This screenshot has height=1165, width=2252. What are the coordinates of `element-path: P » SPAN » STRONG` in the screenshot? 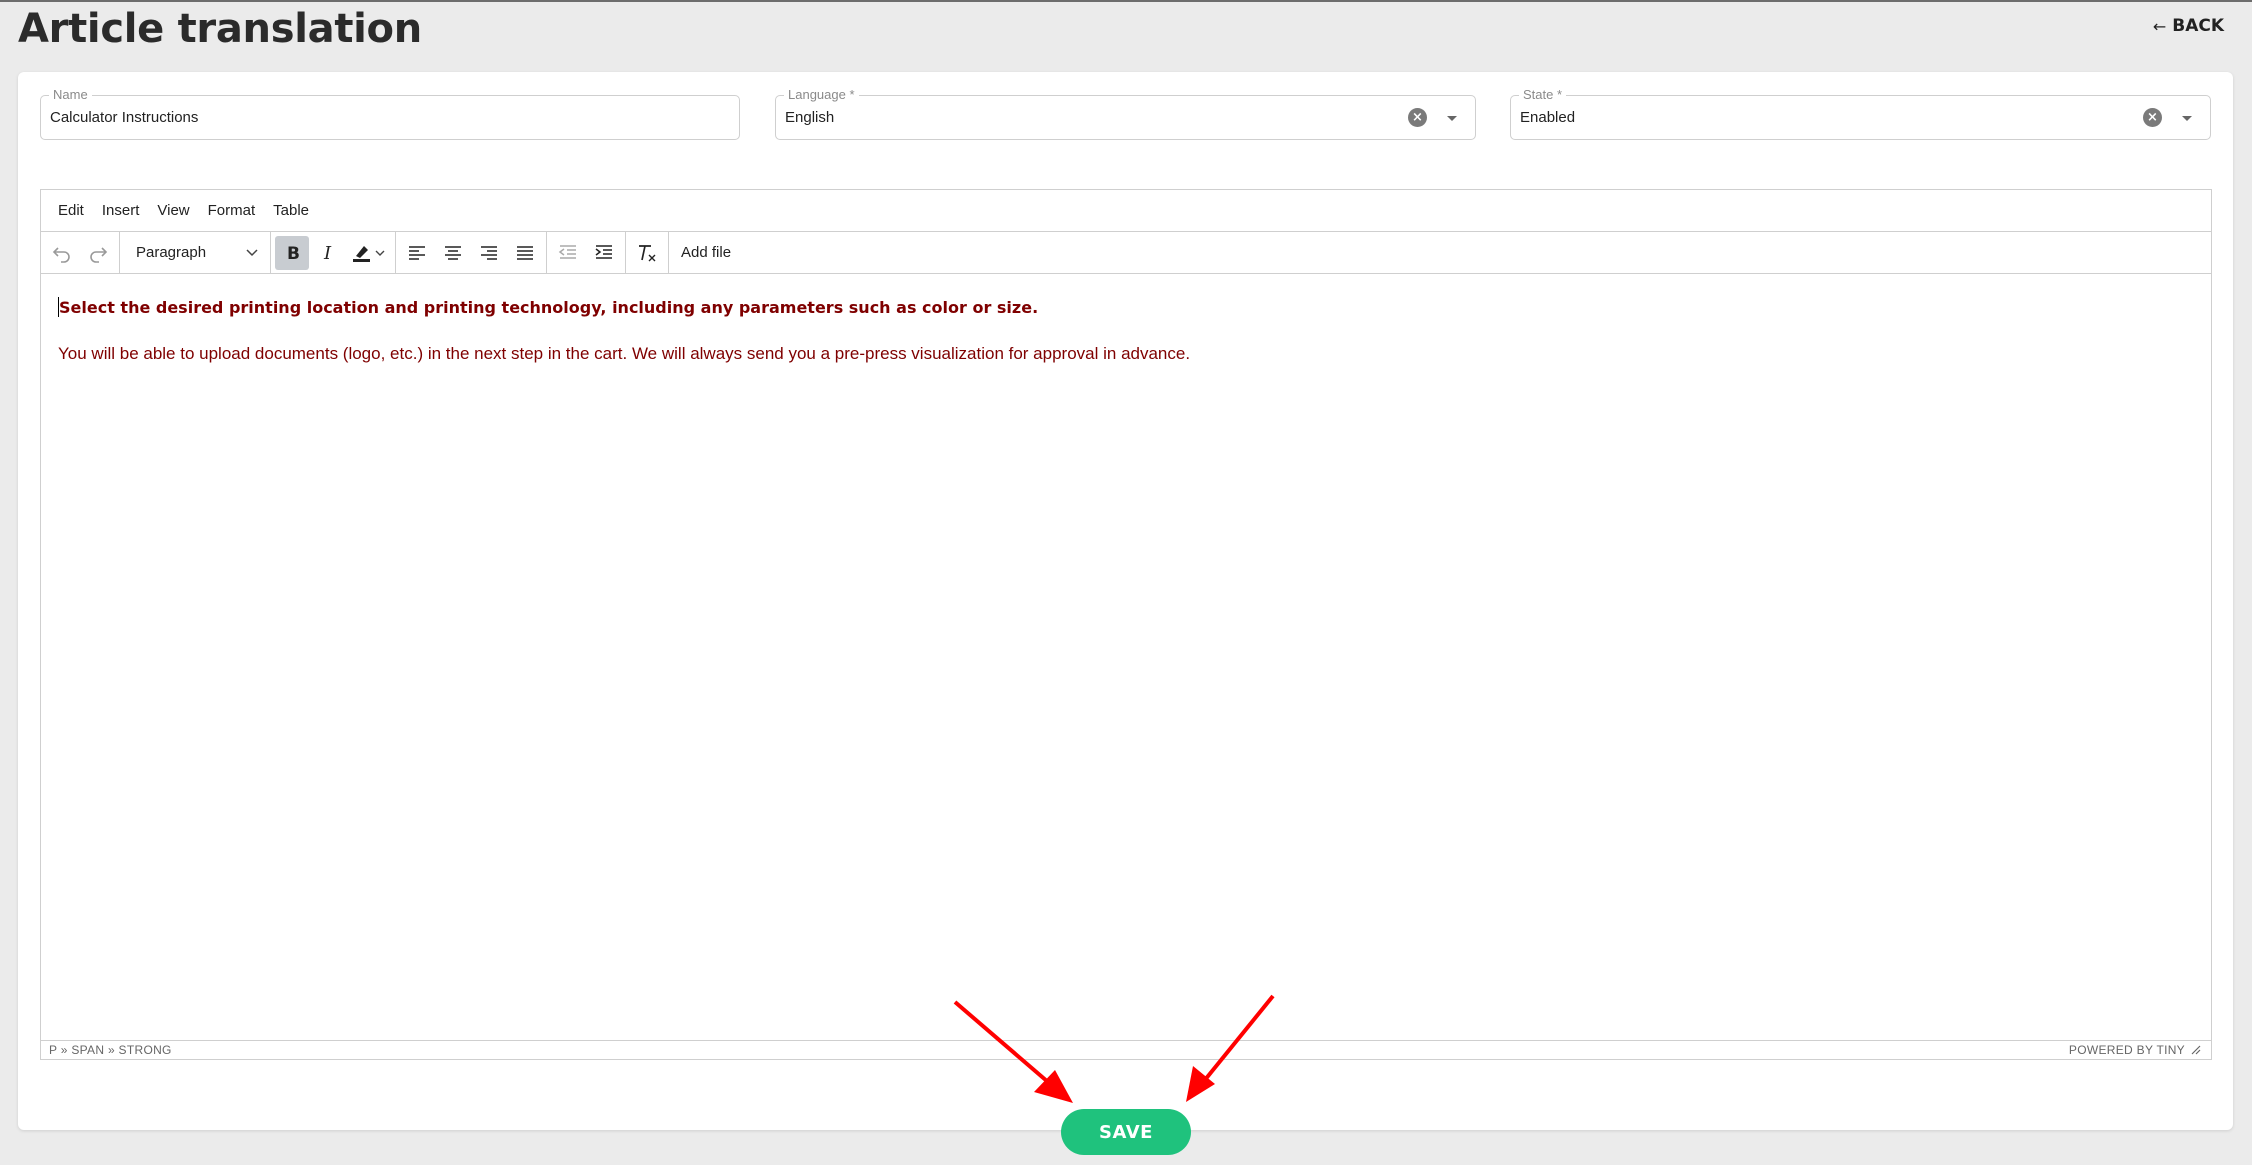 It's located at (110, 1050).